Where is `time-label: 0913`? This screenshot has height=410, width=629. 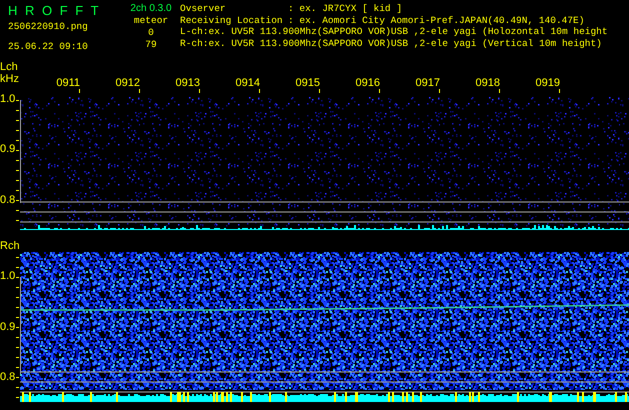 time-label: 0913 is located at coordinates (188, 83).